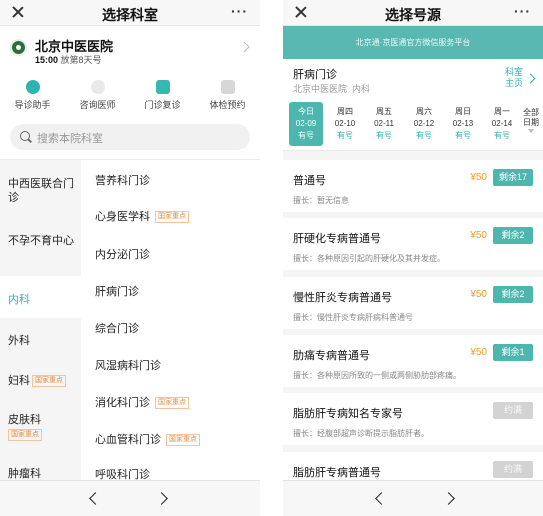 The image size is (543, 516). I want to click on department-home-link: 科室 主页, so click(514, 78).